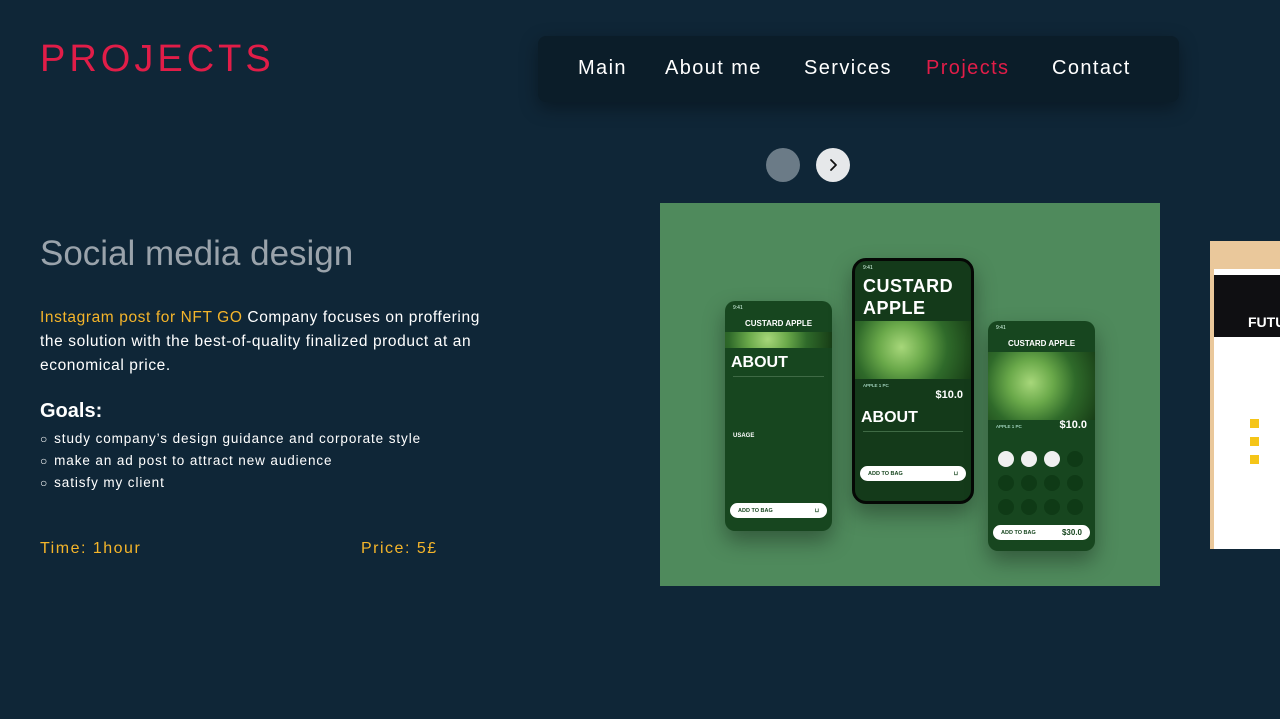 The image size is (1280, 719). Describe the element at coordinates (602, 68) in the screenshot. I see `nav-item-main: Main` at that location.